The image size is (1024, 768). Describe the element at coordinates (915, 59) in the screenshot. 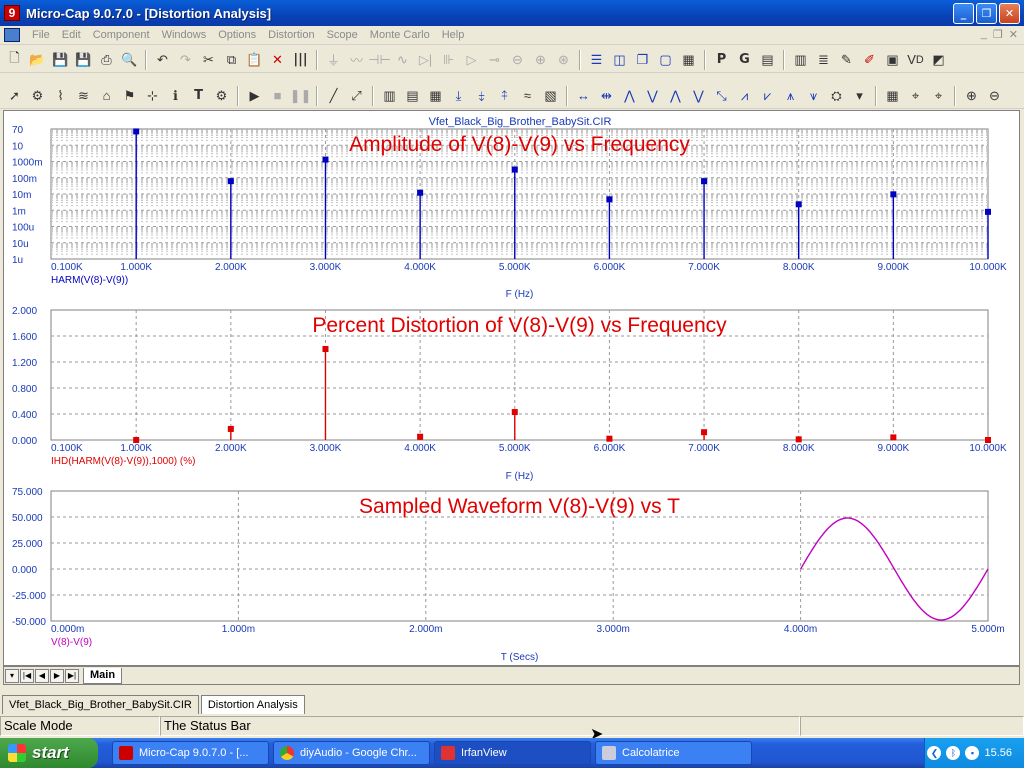

I see `vd-icon: VD` at that location.